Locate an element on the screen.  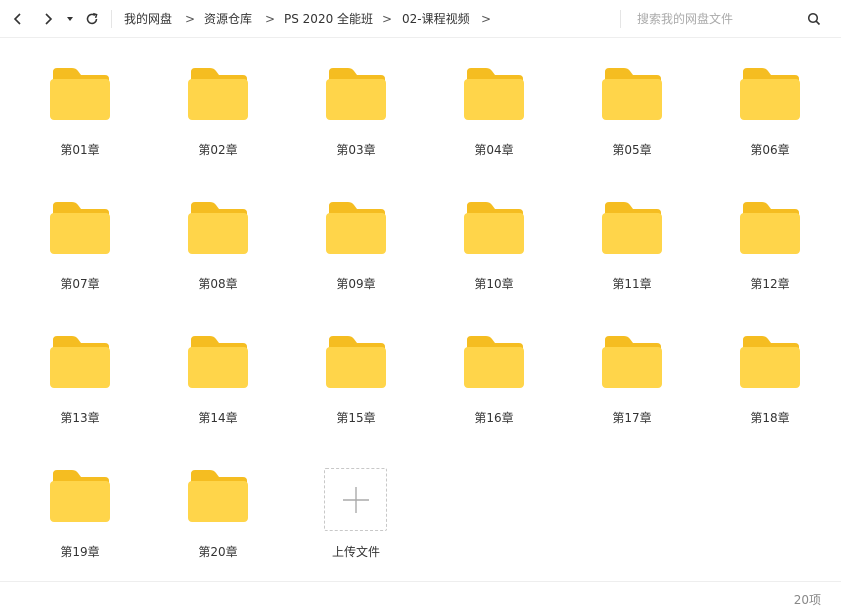
chevron-left-icon is located at coordinates (17, 19).